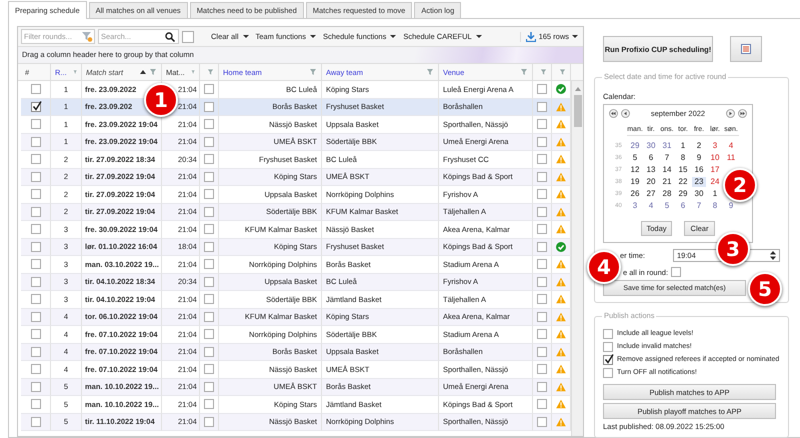 The height and width of the screenshot is (438, 800). What do you see at coordinates (746, 49) in the screenshot?
I see `list-button` at bounding box center [746, 49].